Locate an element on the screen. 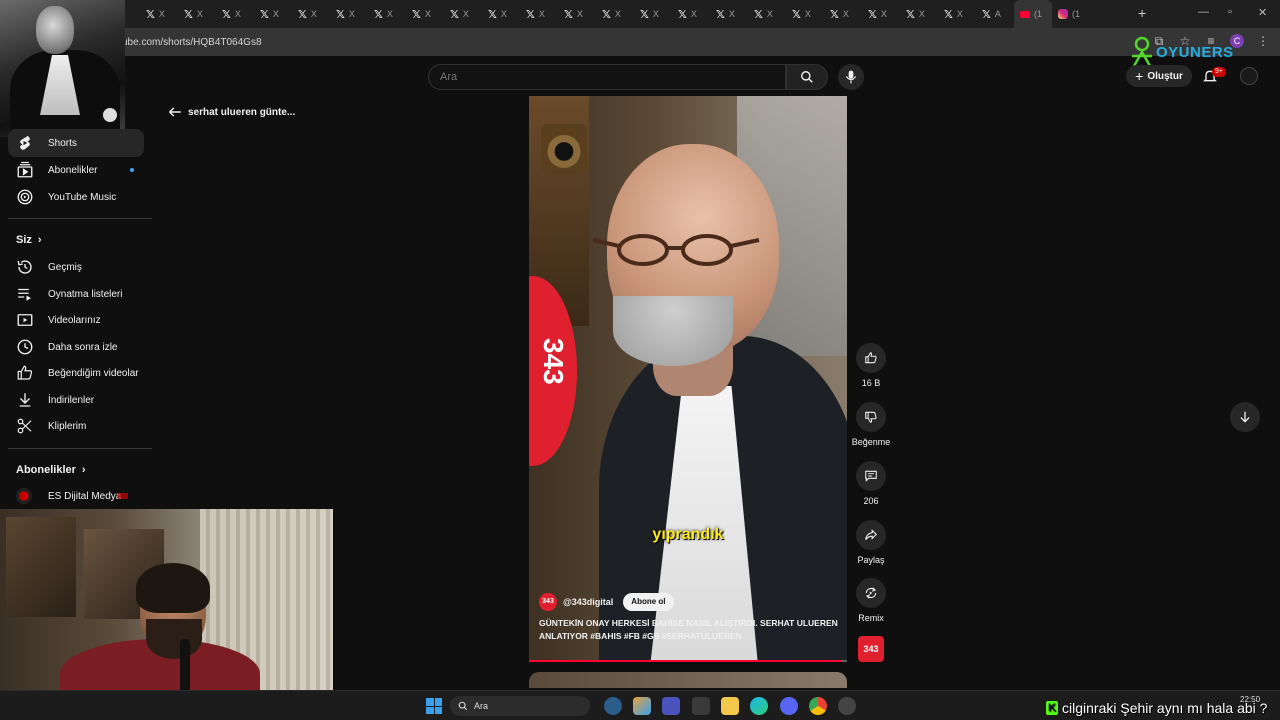 The image size is (1280, 720). search-input is located at coordinates (607, 77).